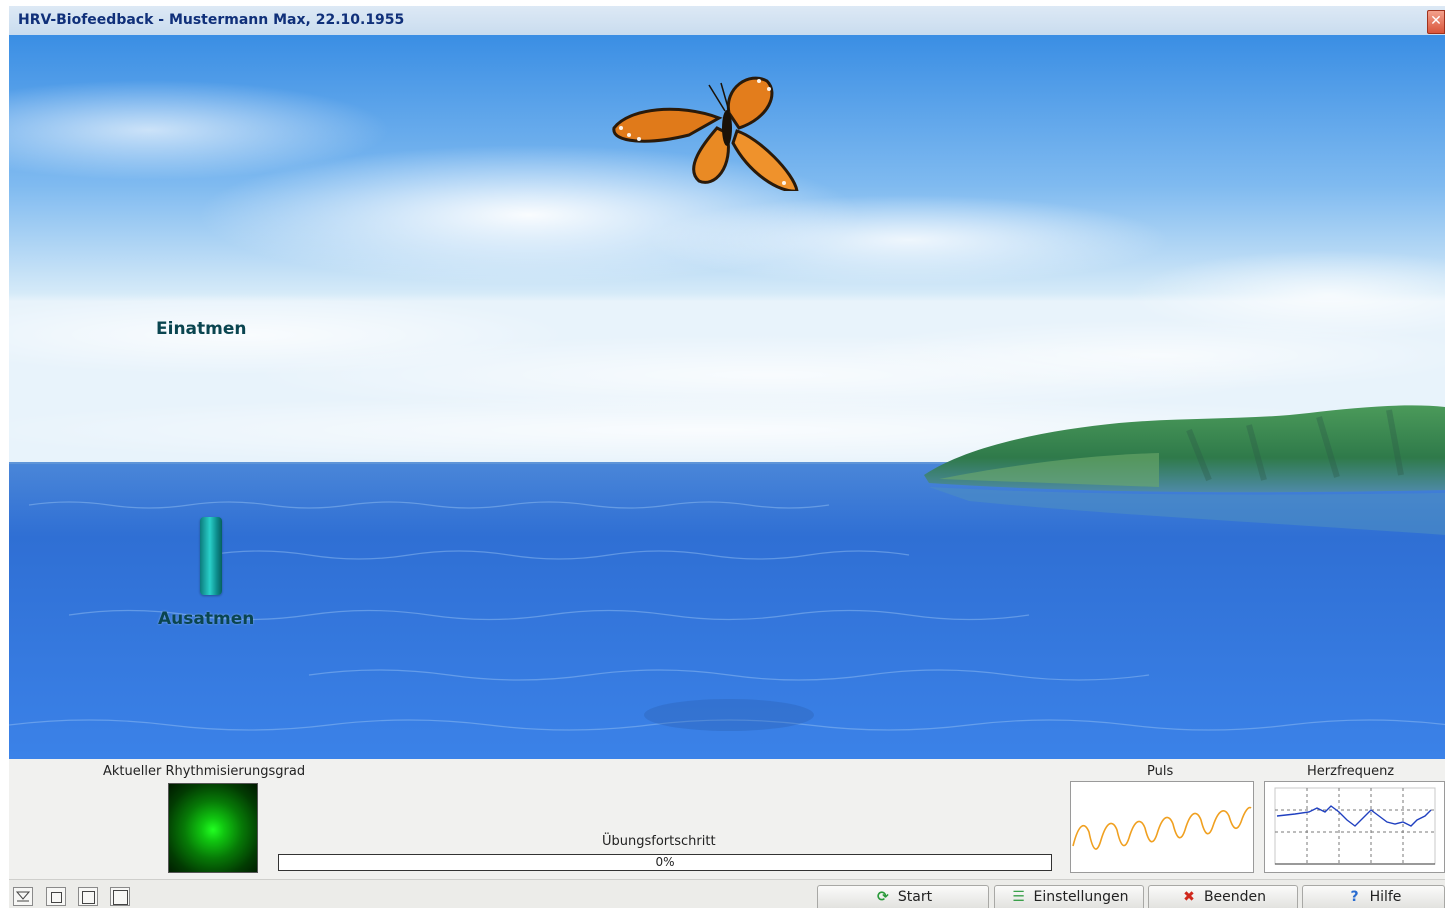 This screenshot has height=909, width=1445. I want to click on heart-rate-label: Herzfrequenz, so click(1351, 771).